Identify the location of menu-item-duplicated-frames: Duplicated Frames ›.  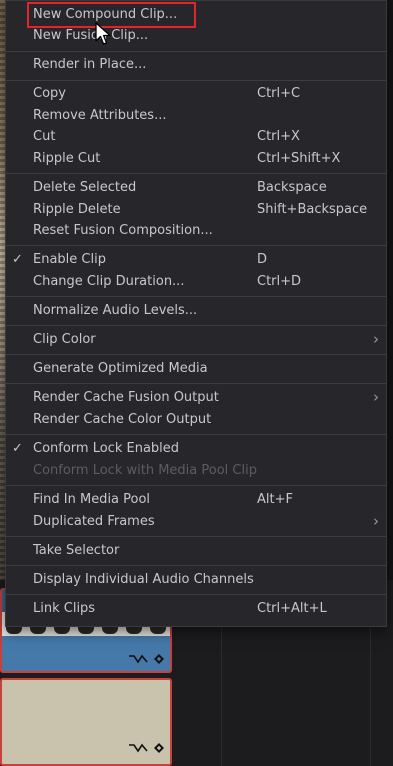
(196, 522).